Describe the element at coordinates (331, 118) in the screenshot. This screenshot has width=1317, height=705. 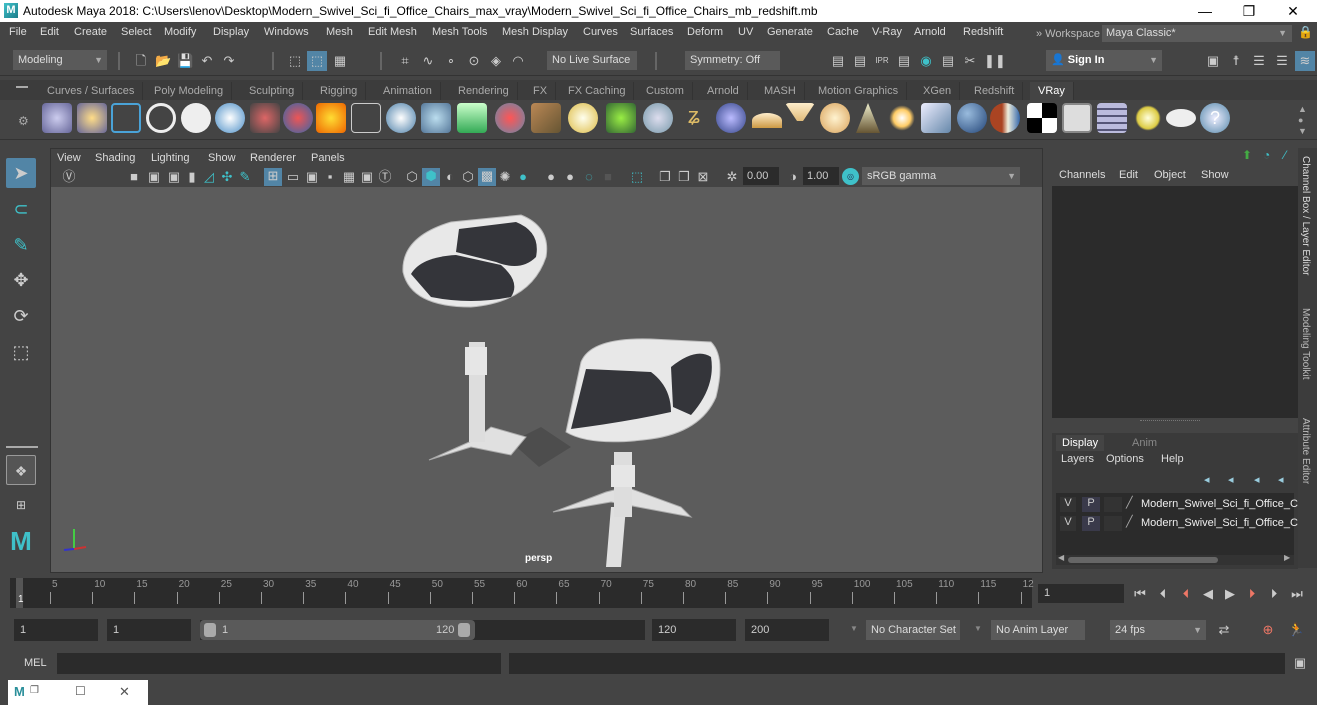
I see `vray-fire-icon` at that location.